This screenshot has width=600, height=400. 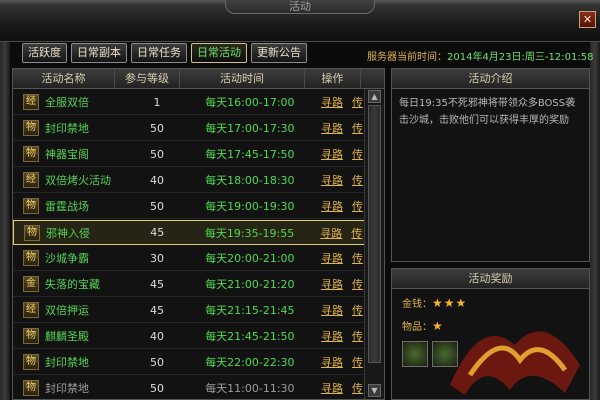 I want to click on window-title: 活动, so click(x=300, y=7).